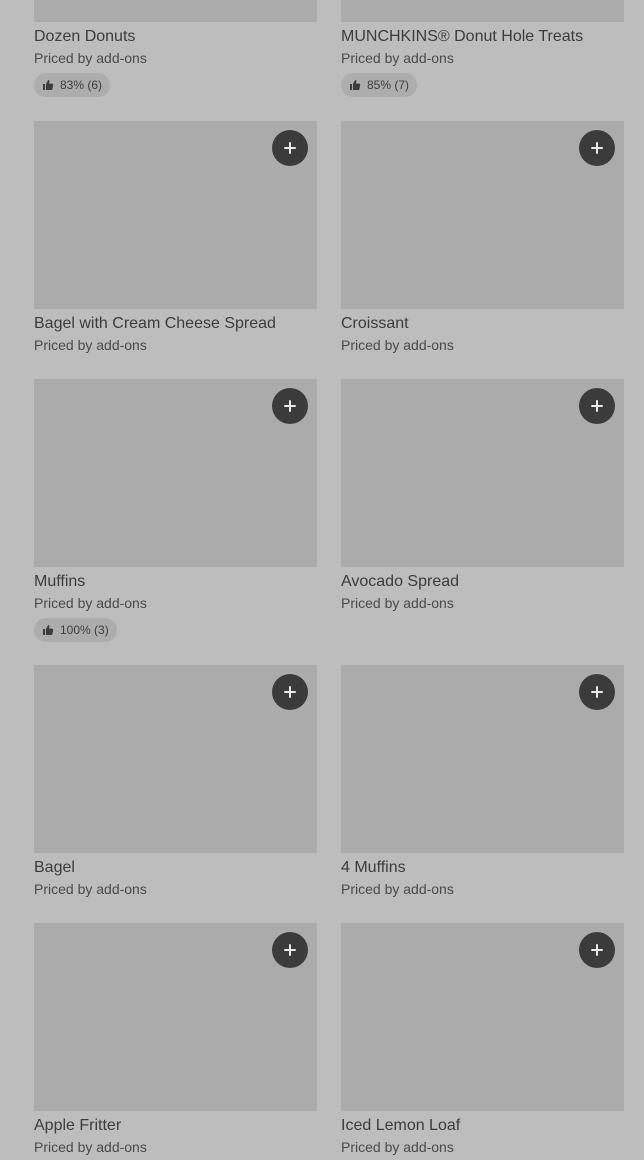 This screenshot has height=1160, width=644. I want to click on item-name: Bagel, so click(175, 868).